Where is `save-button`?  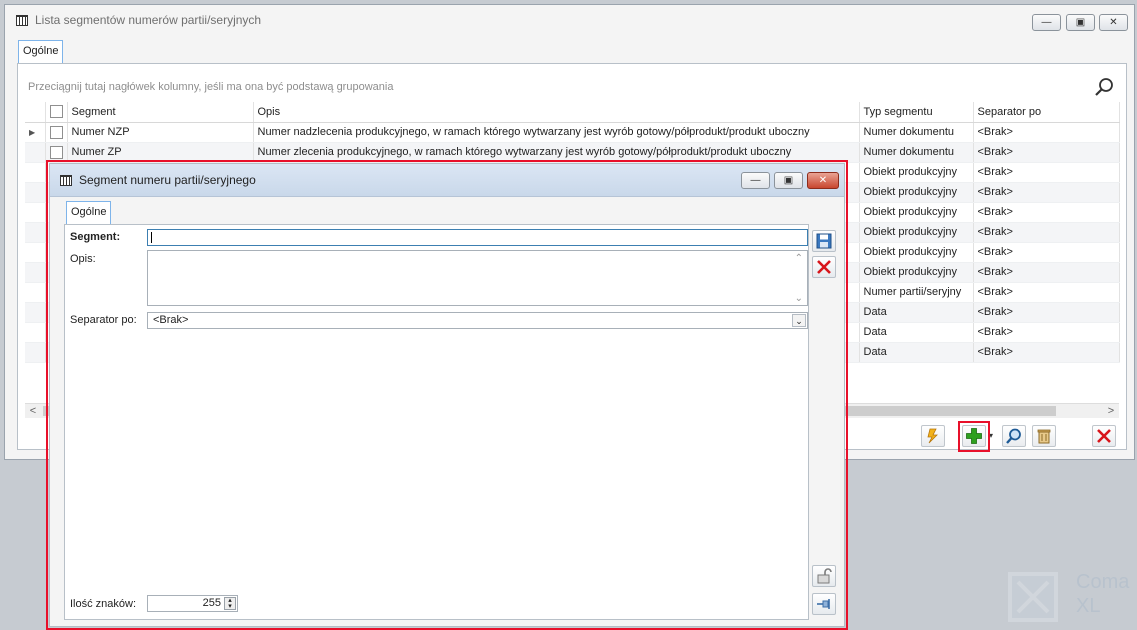
save-button is located at coordinates (824, 241).